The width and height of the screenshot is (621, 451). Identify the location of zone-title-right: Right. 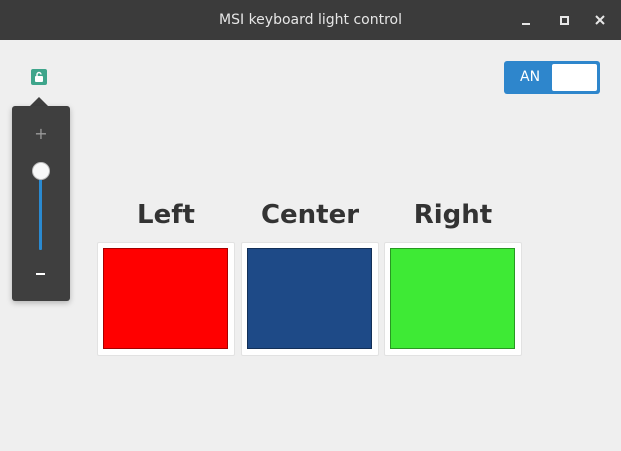
(453, 215).